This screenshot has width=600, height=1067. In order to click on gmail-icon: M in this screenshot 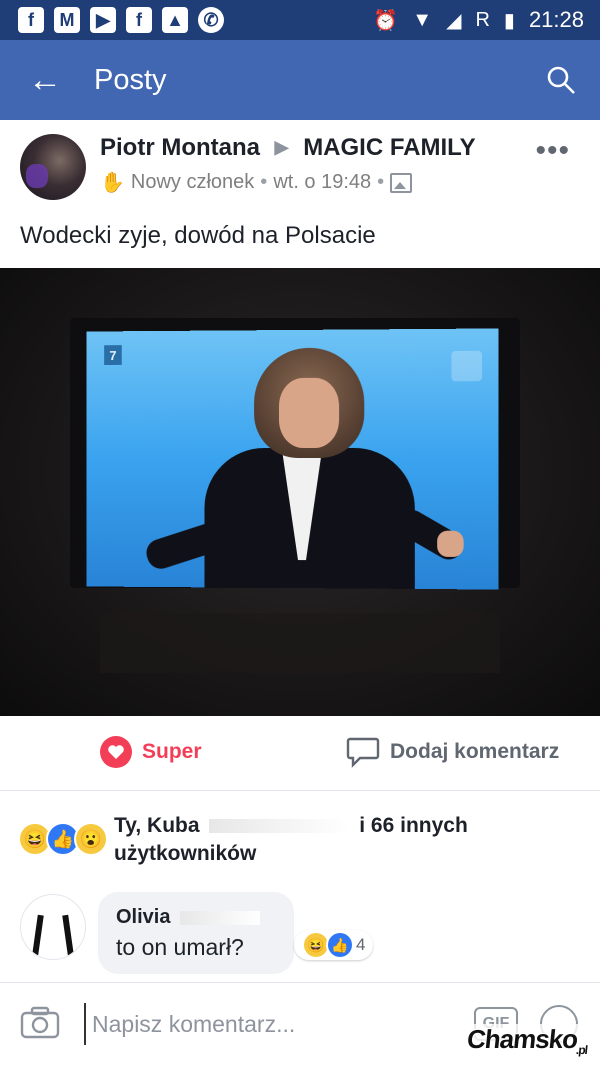, I will do `click(67, 20)`.